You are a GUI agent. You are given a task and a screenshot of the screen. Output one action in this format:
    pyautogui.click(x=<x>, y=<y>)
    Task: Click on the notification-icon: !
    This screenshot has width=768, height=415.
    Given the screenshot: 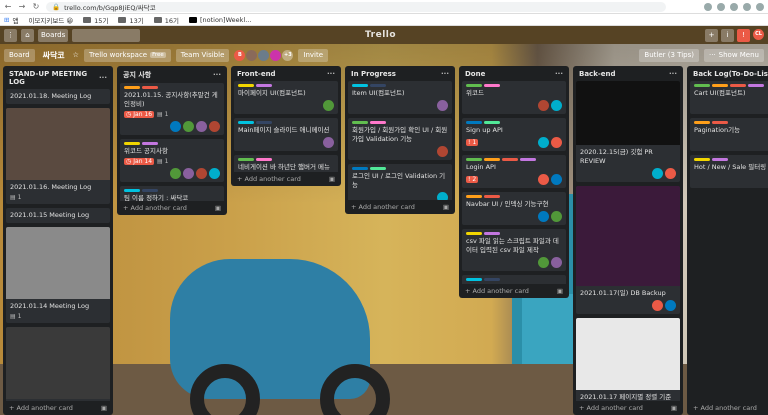 What is the action you would take?
    pyautogui.click(x=743, y=35)
    